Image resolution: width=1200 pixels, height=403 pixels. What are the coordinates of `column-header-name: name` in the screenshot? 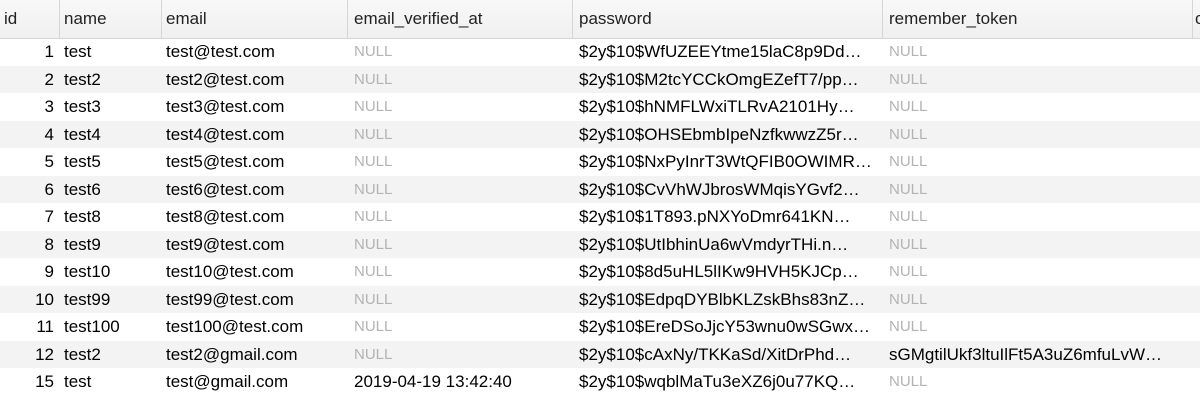 It's located at (111, 19).